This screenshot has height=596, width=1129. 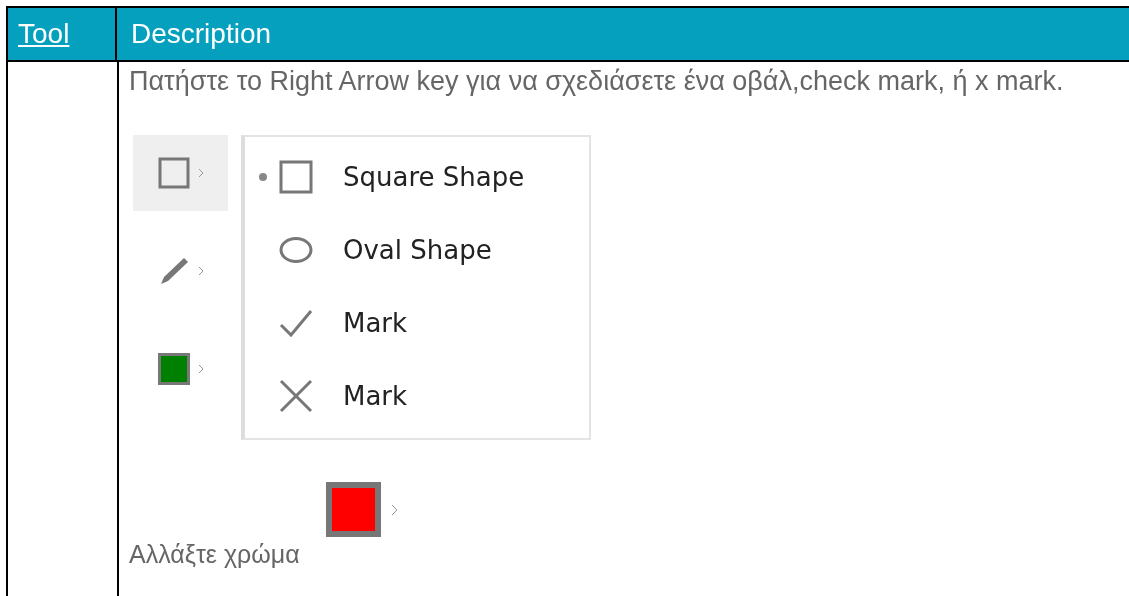 What do you see at coordinates (296, 322) in the screenshot?
I see `check-icon` at bounding box center [296, 322].